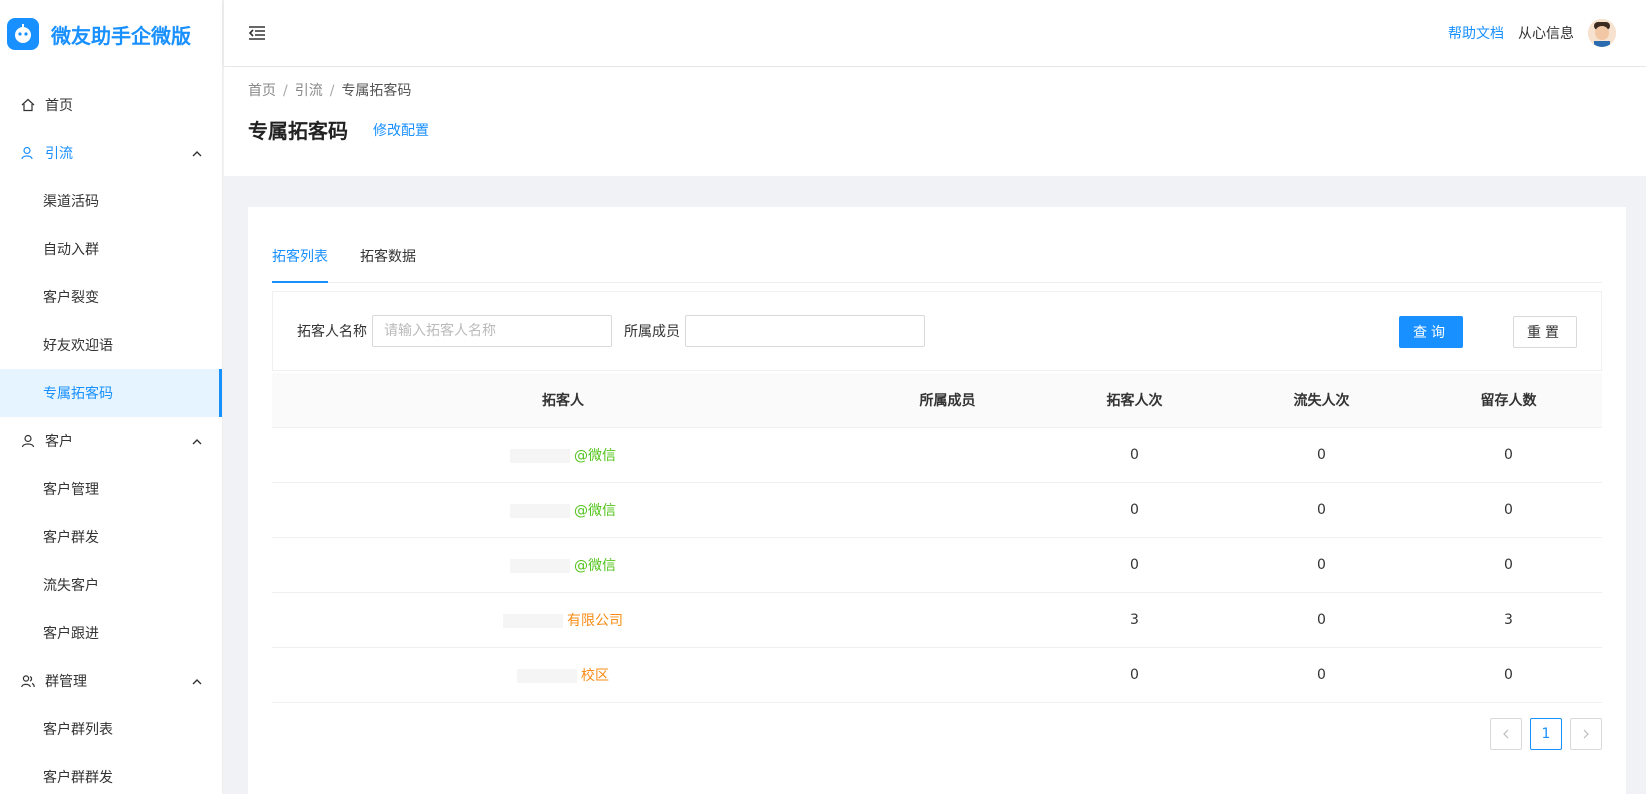 The height and width of the screenshot is (794, 1646). Describe the element at coordinates (66, 682) in the screenshot. I see `sidebar-group-label: 群管理` at that location.